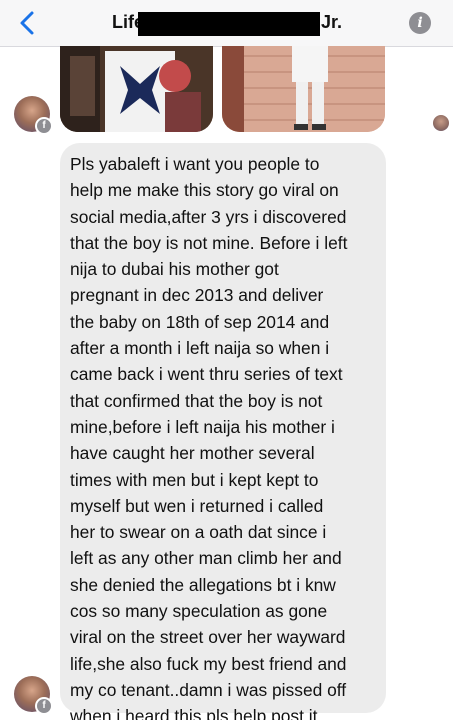 This screenshot has height=720, width=453. Describe the element at coordinates (199, 611) in the screenshot. I see `message-line: cos so many speculation as gone` at that location.